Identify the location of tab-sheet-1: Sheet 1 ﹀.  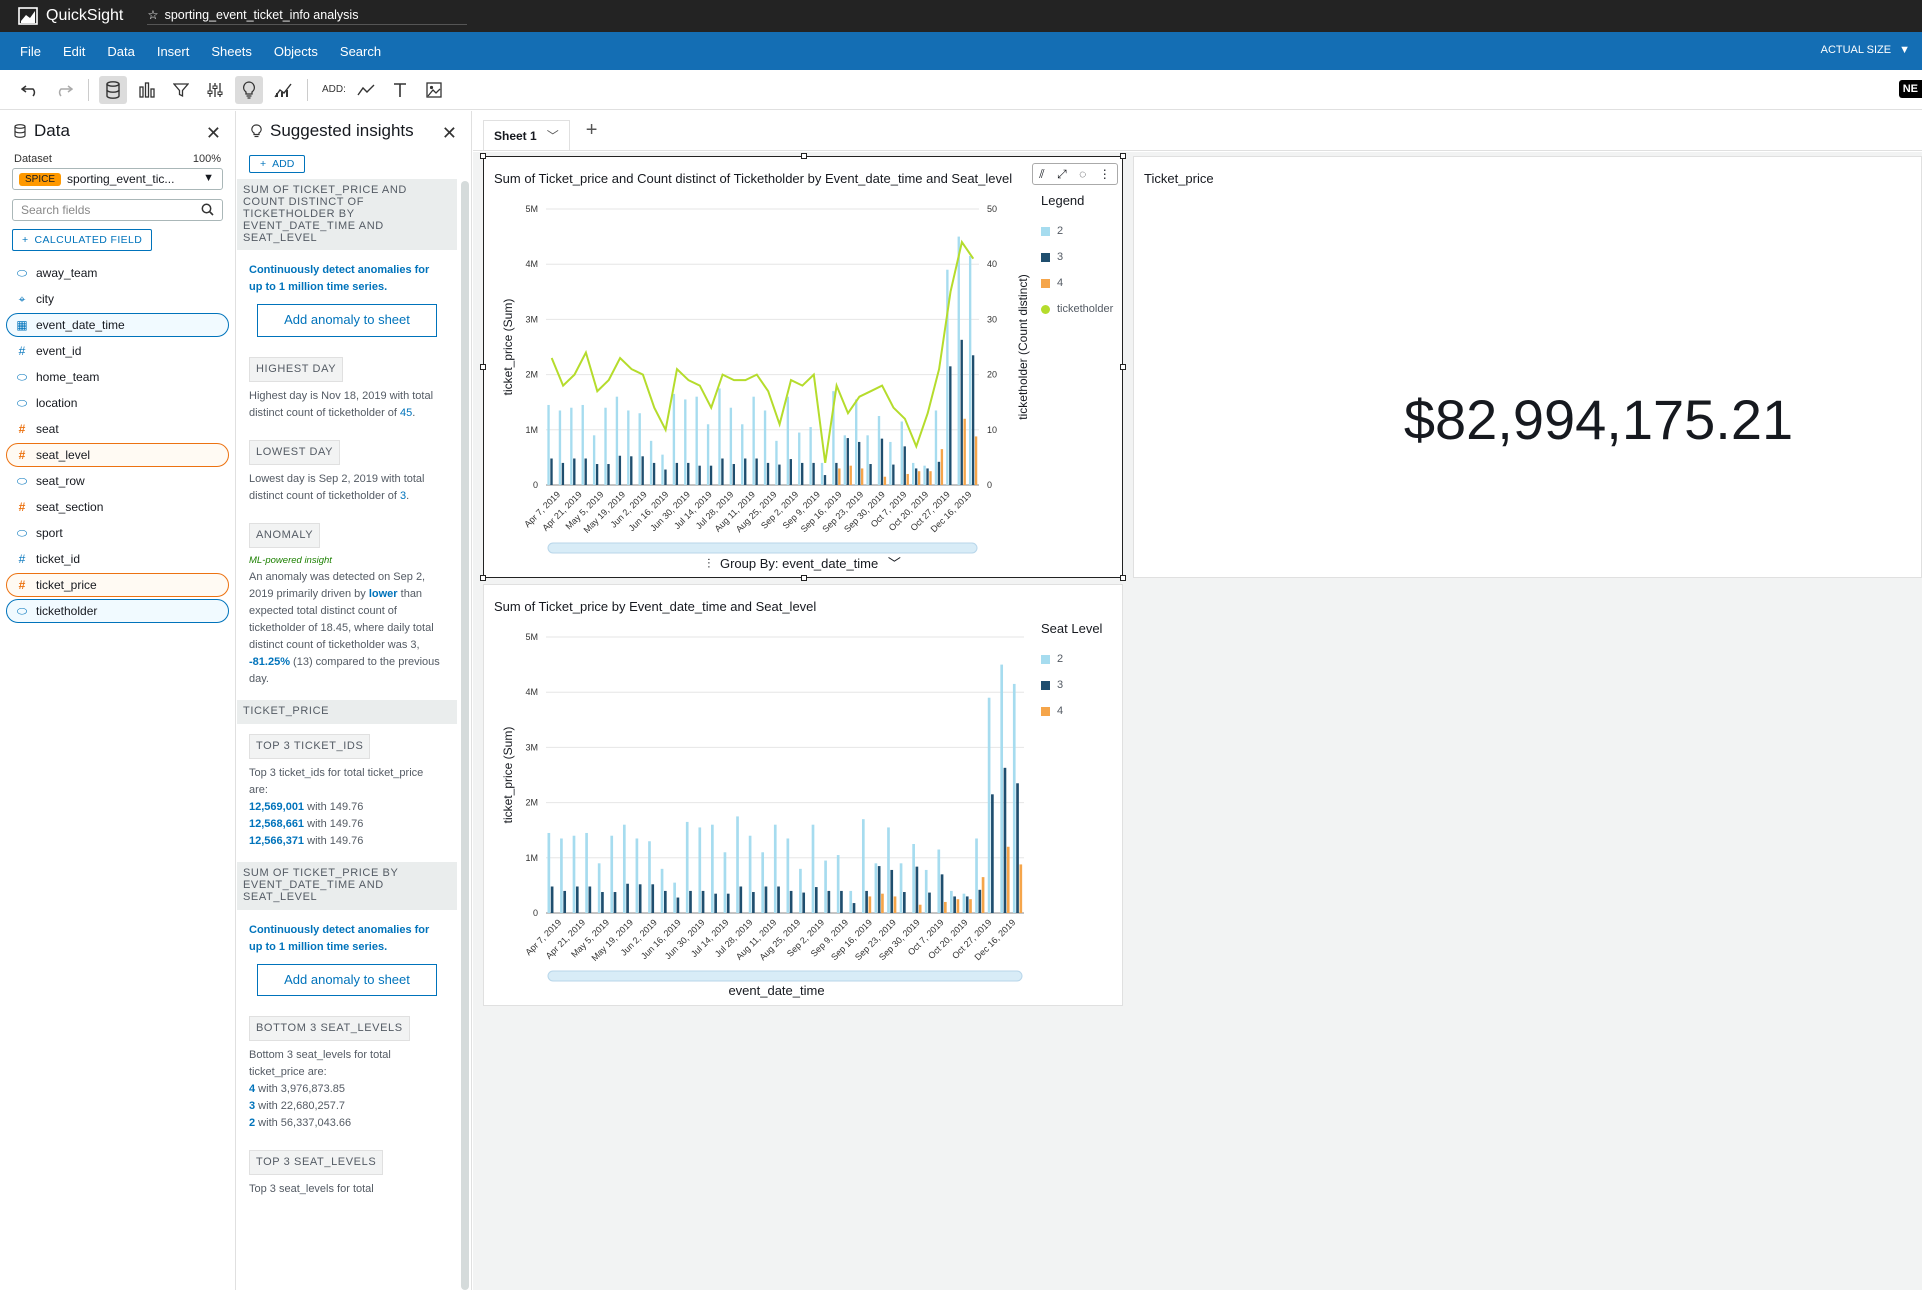
(526, 135).